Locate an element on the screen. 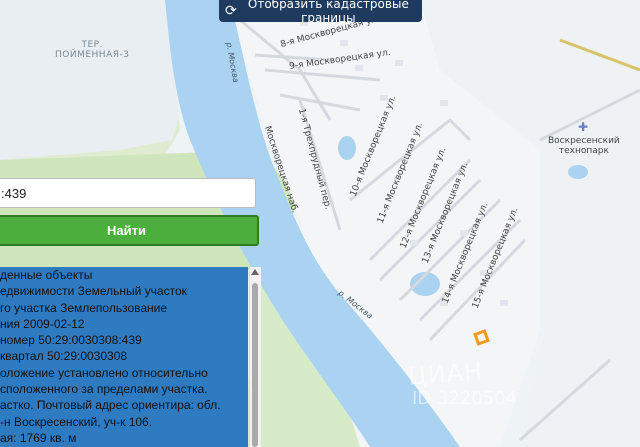 This screenshot has width=640, height=447. result-value: 50:29:0030308:439 is located at coordinates (88, 340).